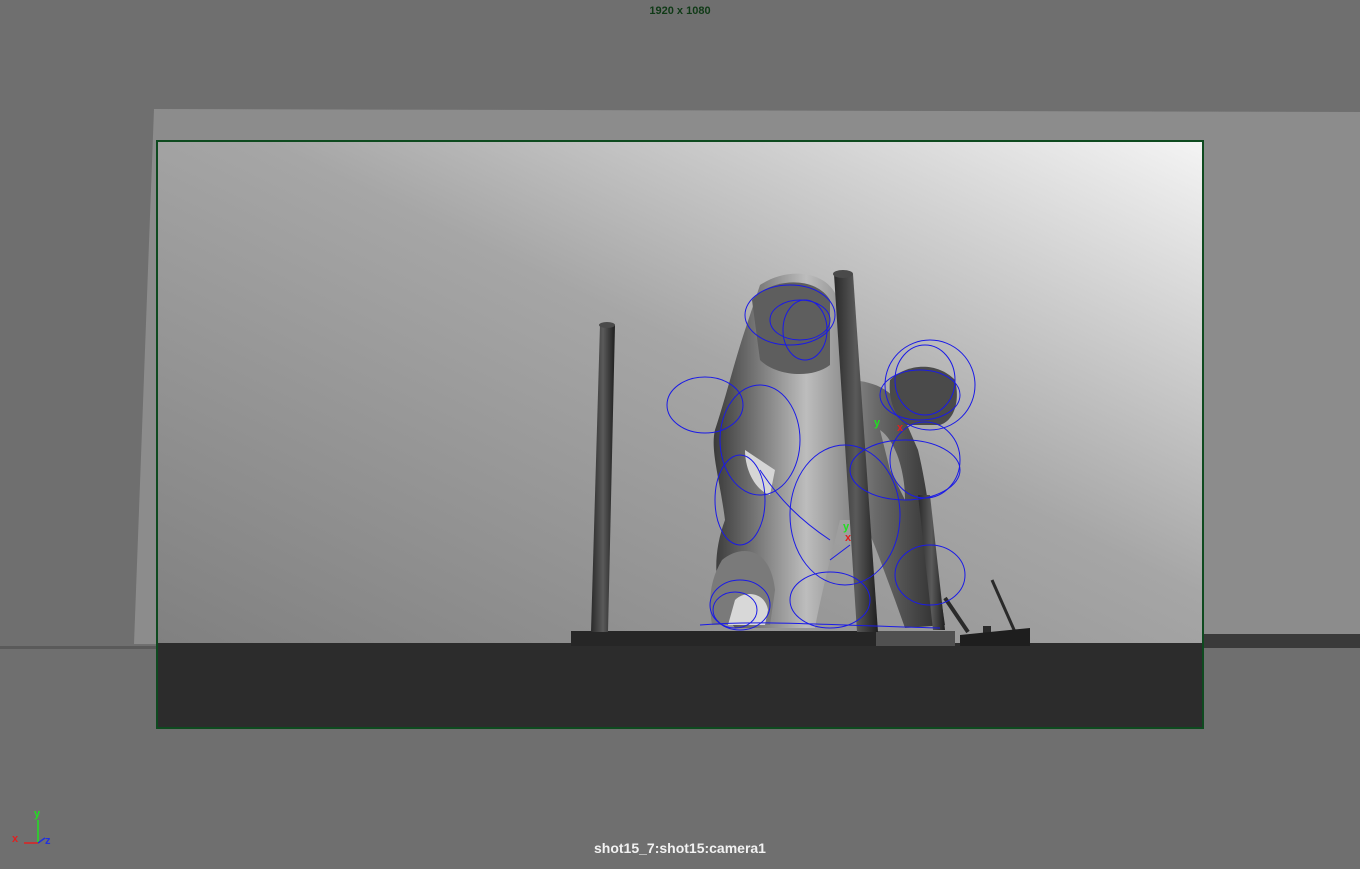 Image resolution: width=1360 pixels, height=869 pixels. What do you see at coordinates (37, 814) in the screenshot?
I see `gizmo-y-label: y` at bounding box center [37, 814].